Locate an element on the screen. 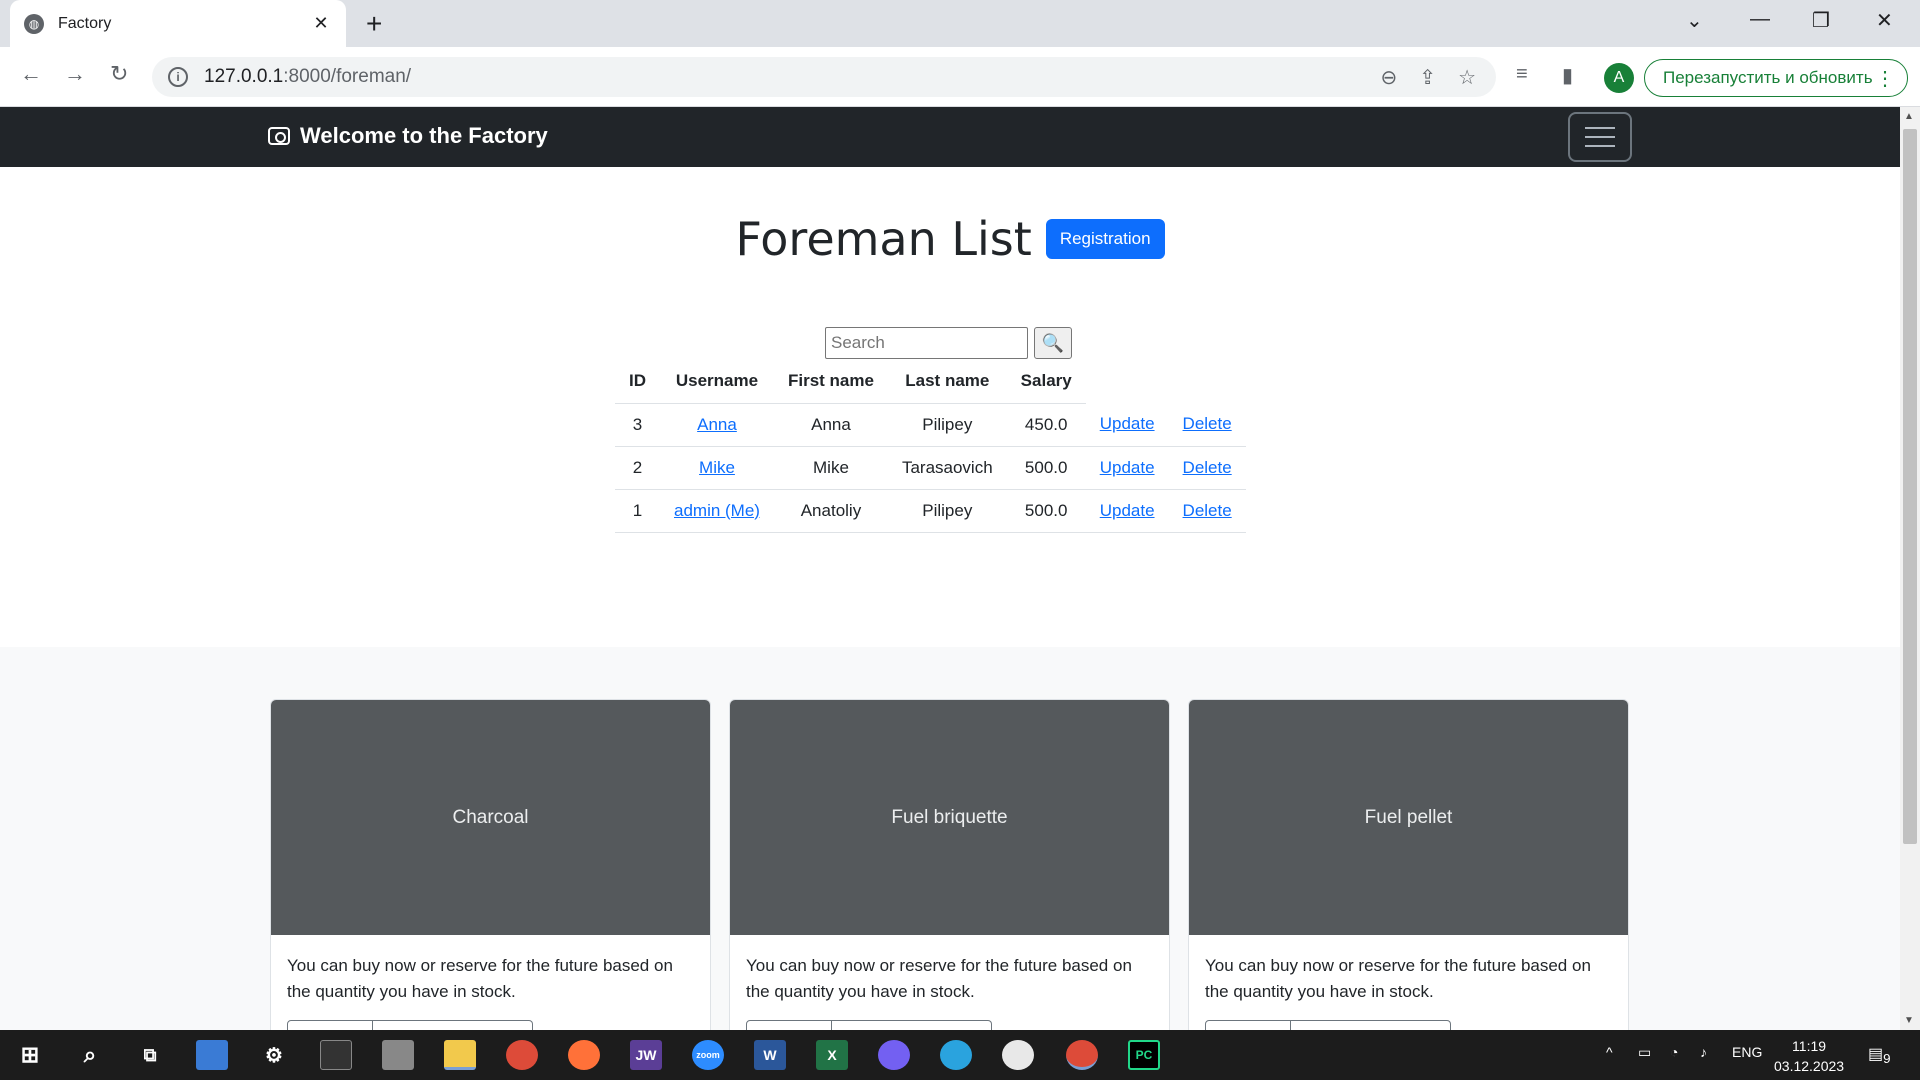 The width and height of the screenshot is (1920, 1080). minimize-icon: — is located at coordinates (1760, 19).